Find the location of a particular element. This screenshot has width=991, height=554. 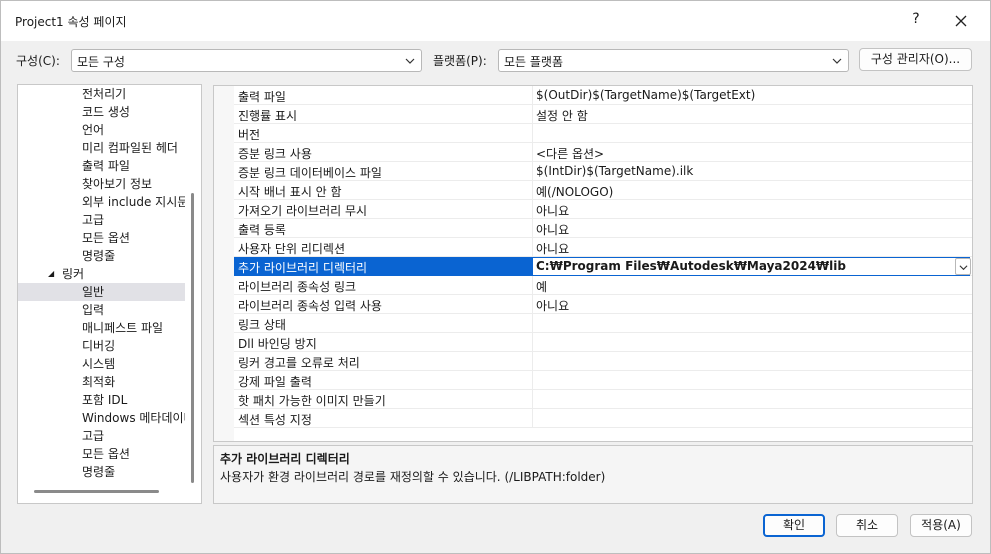

tree-item: ◢ 링커 is located at coordinates (101, 274).